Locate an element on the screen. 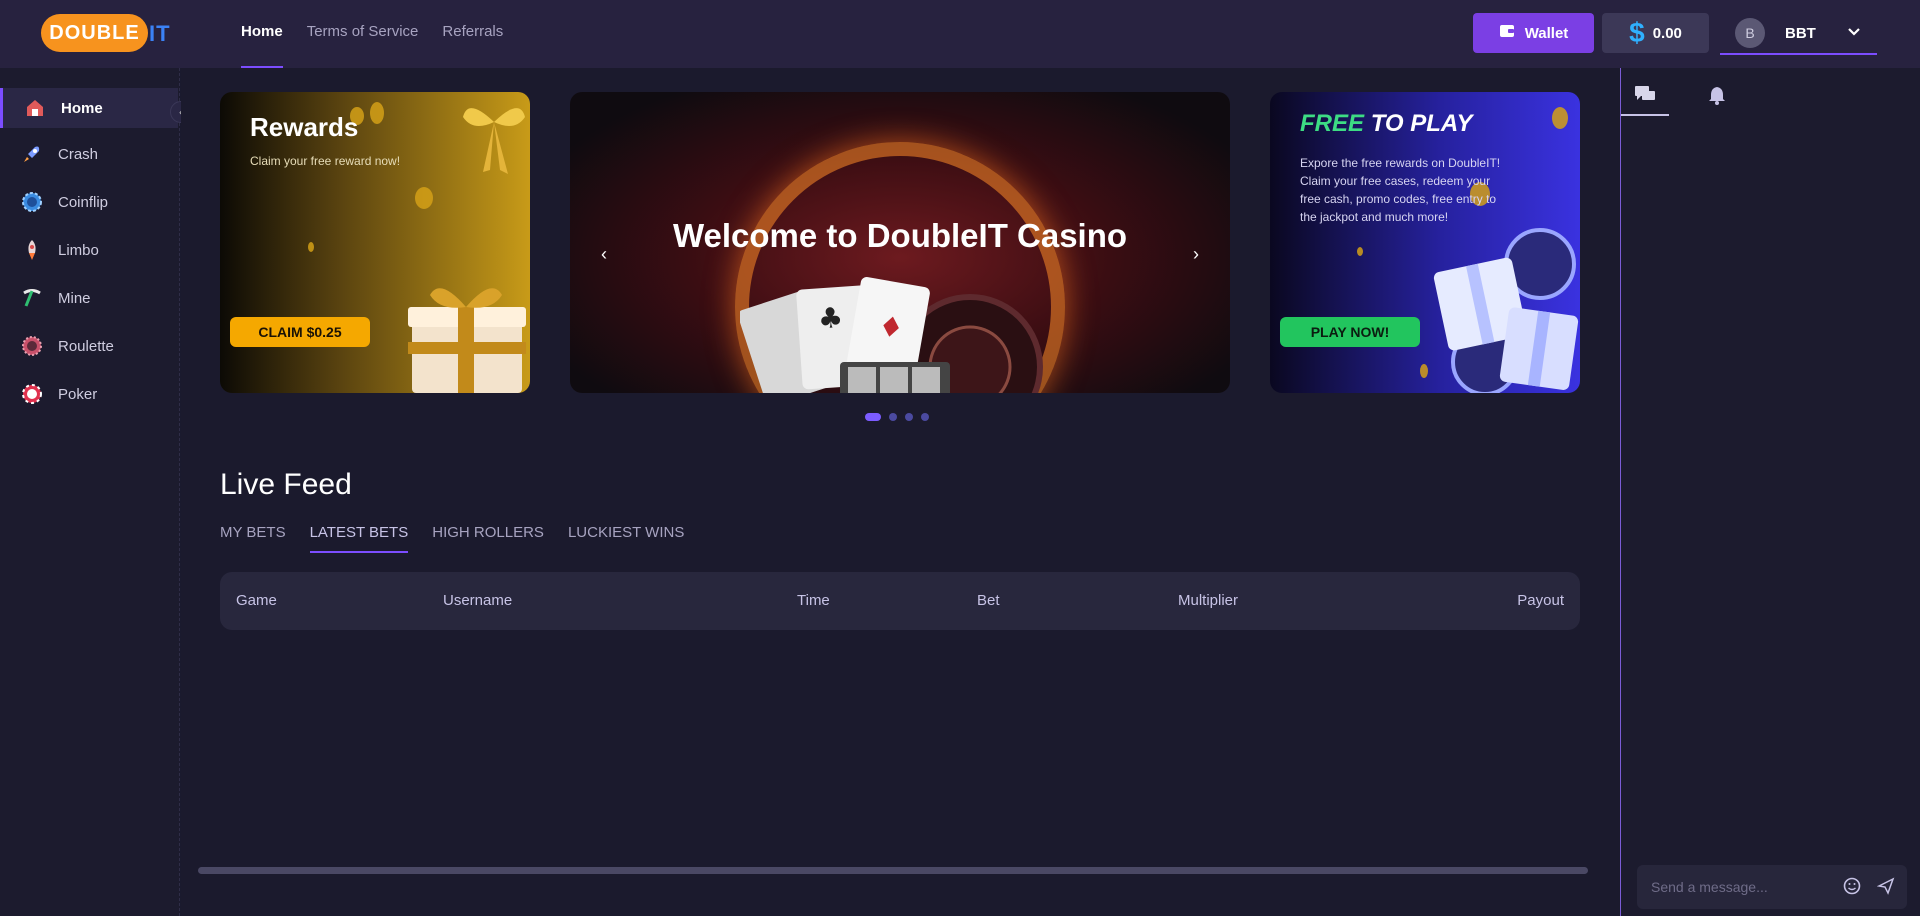 The image size is (1920, 916). main-nav: Home Terms of Service Referrals is located at coordinates (384, 34).